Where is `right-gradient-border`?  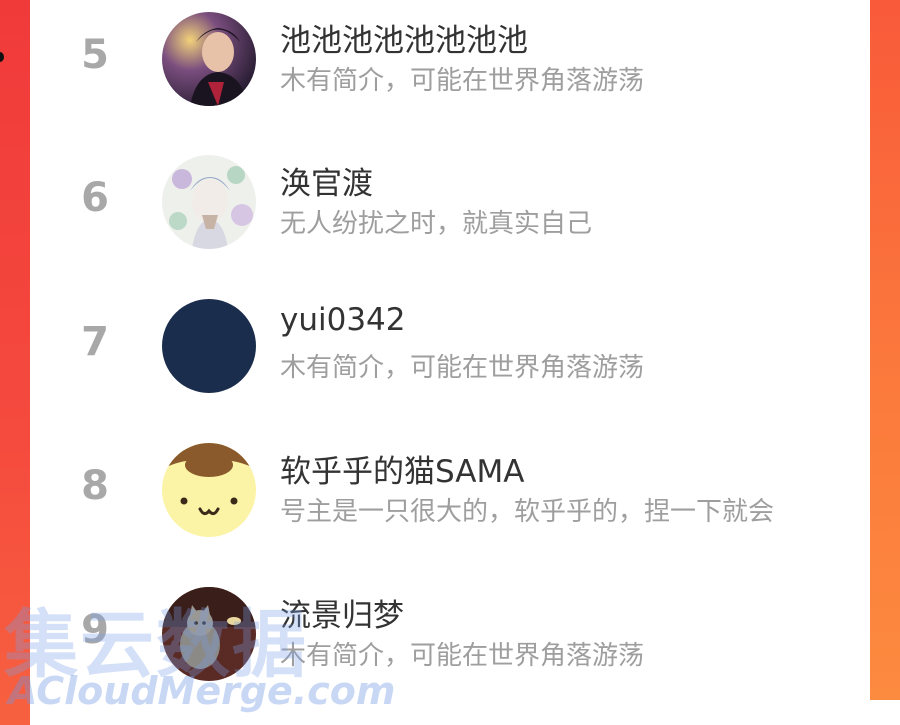
right-gradient-border is located at coordinates (885, 350).